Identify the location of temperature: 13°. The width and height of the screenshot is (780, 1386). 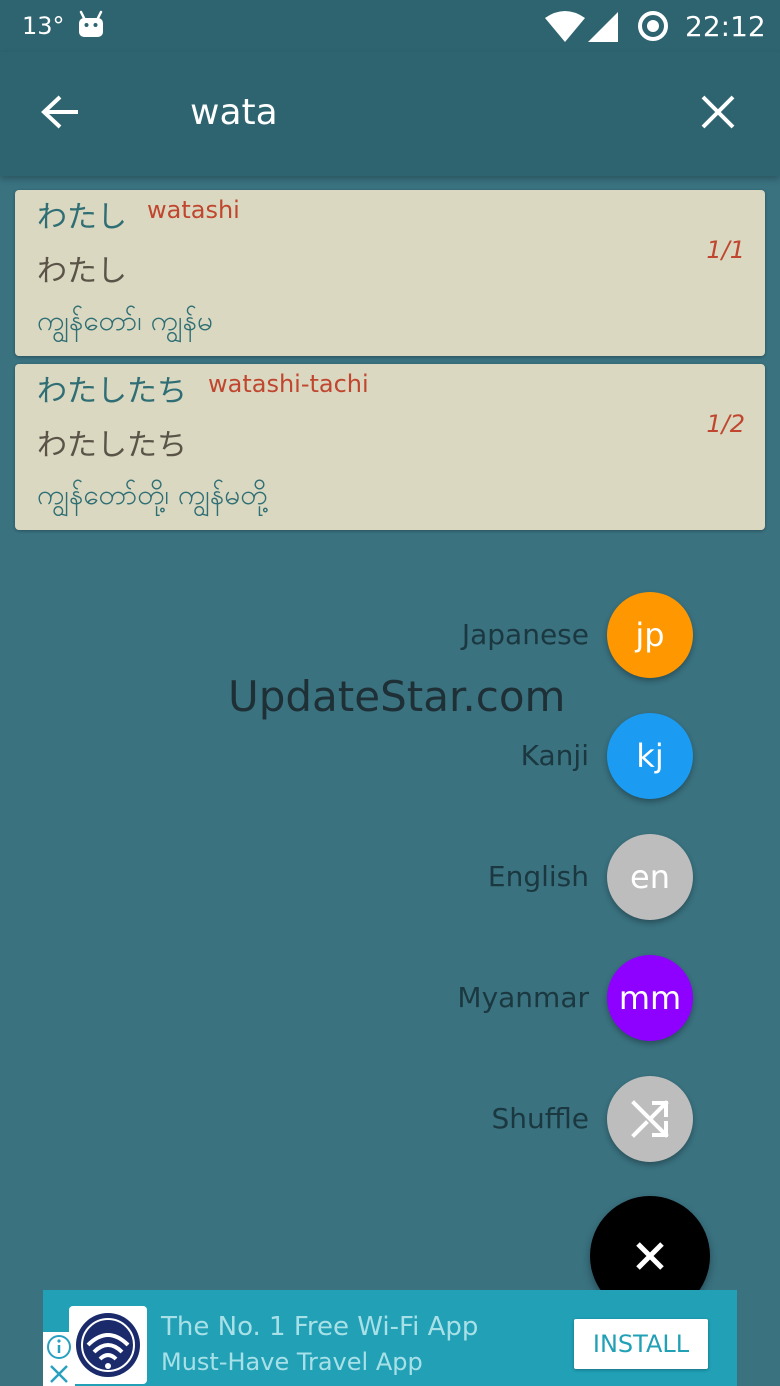
(43, 26).